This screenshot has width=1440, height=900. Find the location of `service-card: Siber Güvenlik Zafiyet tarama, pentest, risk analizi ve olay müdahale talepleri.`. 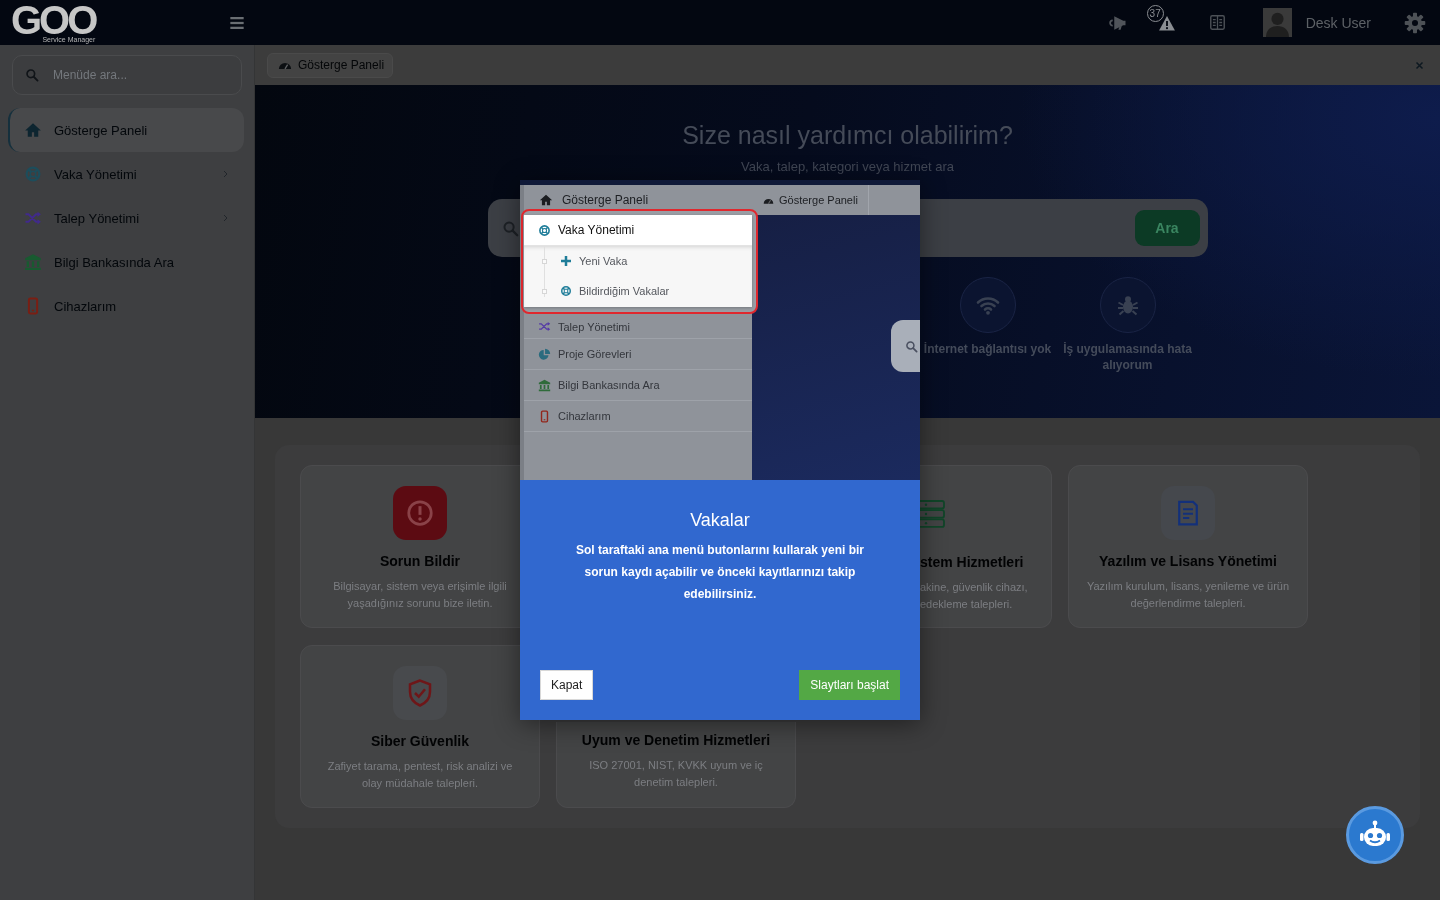

service-card: Siber Güvenlik Zafiyet tarama, pentest, risk analizi ve olay müdahale talepleri. is located at coordinates (420, 726).